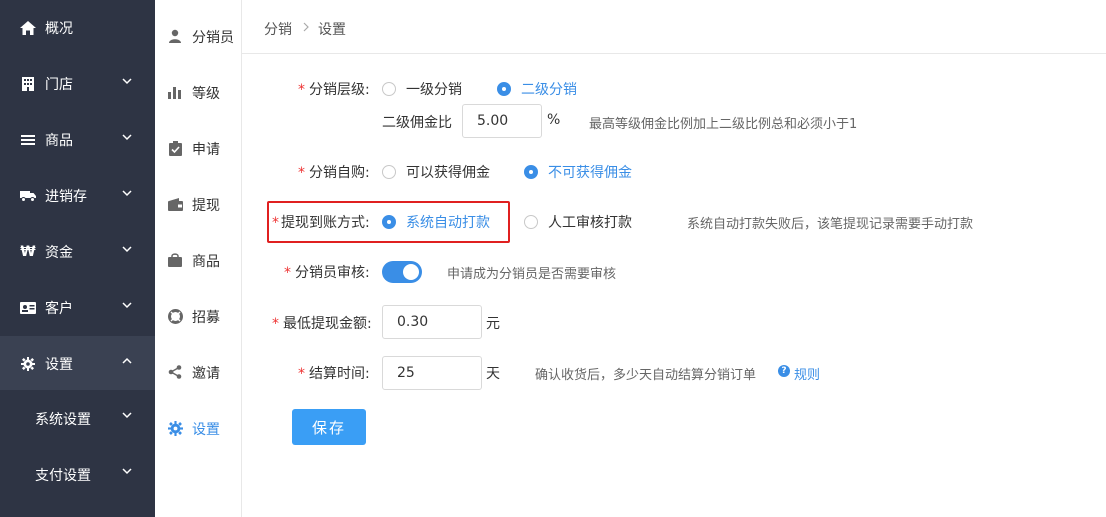 This screenshot has width=1106, height=517. I want to click on subnav-item-distributor: 分销员, so click(198, 36).